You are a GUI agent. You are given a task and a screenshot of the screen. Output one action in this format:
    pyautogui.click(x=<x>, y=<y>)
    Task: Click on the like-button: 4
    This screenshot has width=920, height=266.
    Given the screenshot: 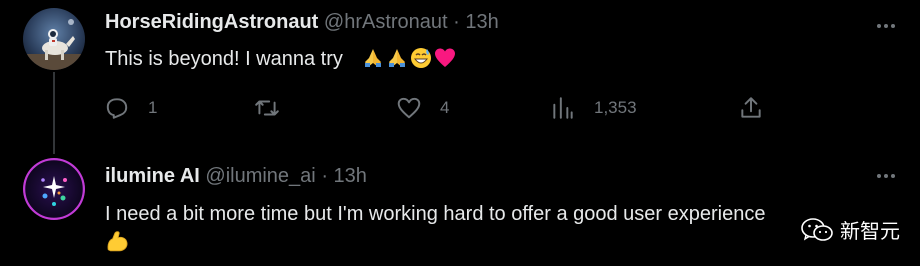 What is the action you would take?
    pyautogui.click(x=422, y=108)
    